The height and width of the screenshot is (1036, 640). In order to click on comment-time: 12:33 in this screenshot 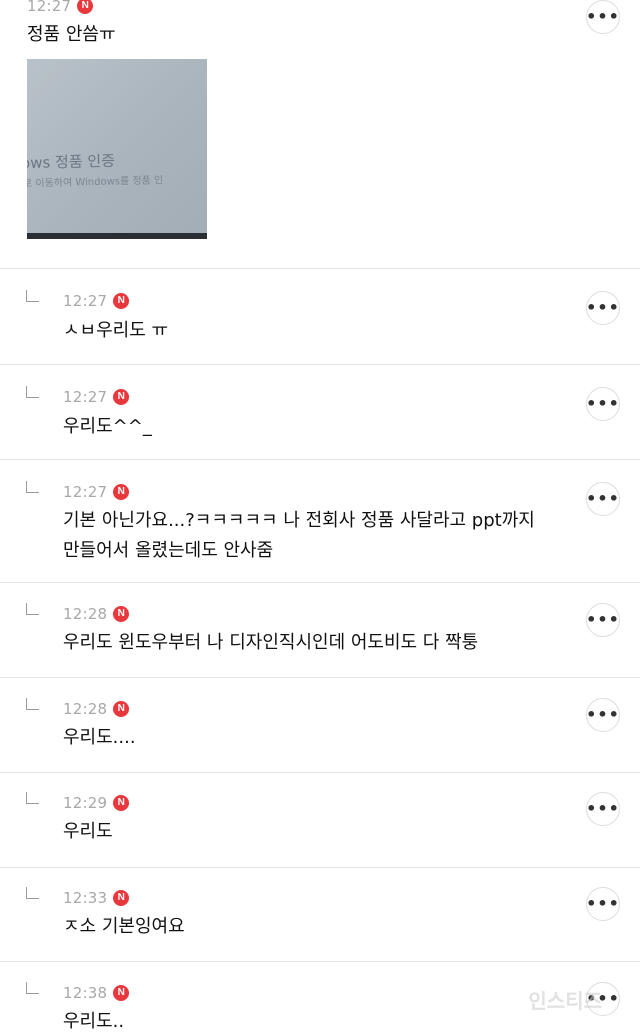, I will do `click(85, 898)`.